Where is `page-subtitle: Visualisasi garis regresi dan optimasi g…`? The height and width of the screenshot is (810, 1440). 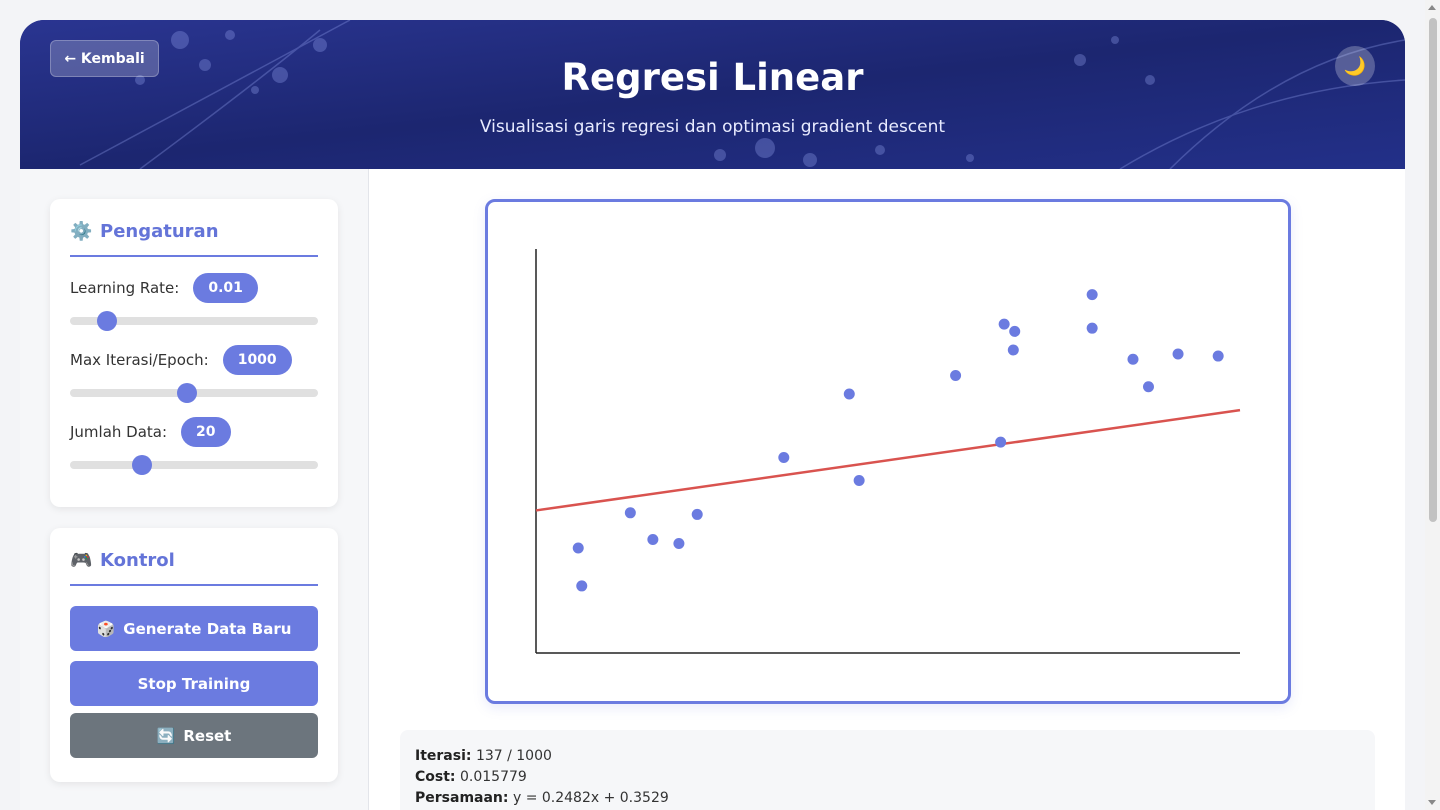 page-subtitle: Visualisasi garis regresi dan optimasi g… is located at coordinates (712, 127).